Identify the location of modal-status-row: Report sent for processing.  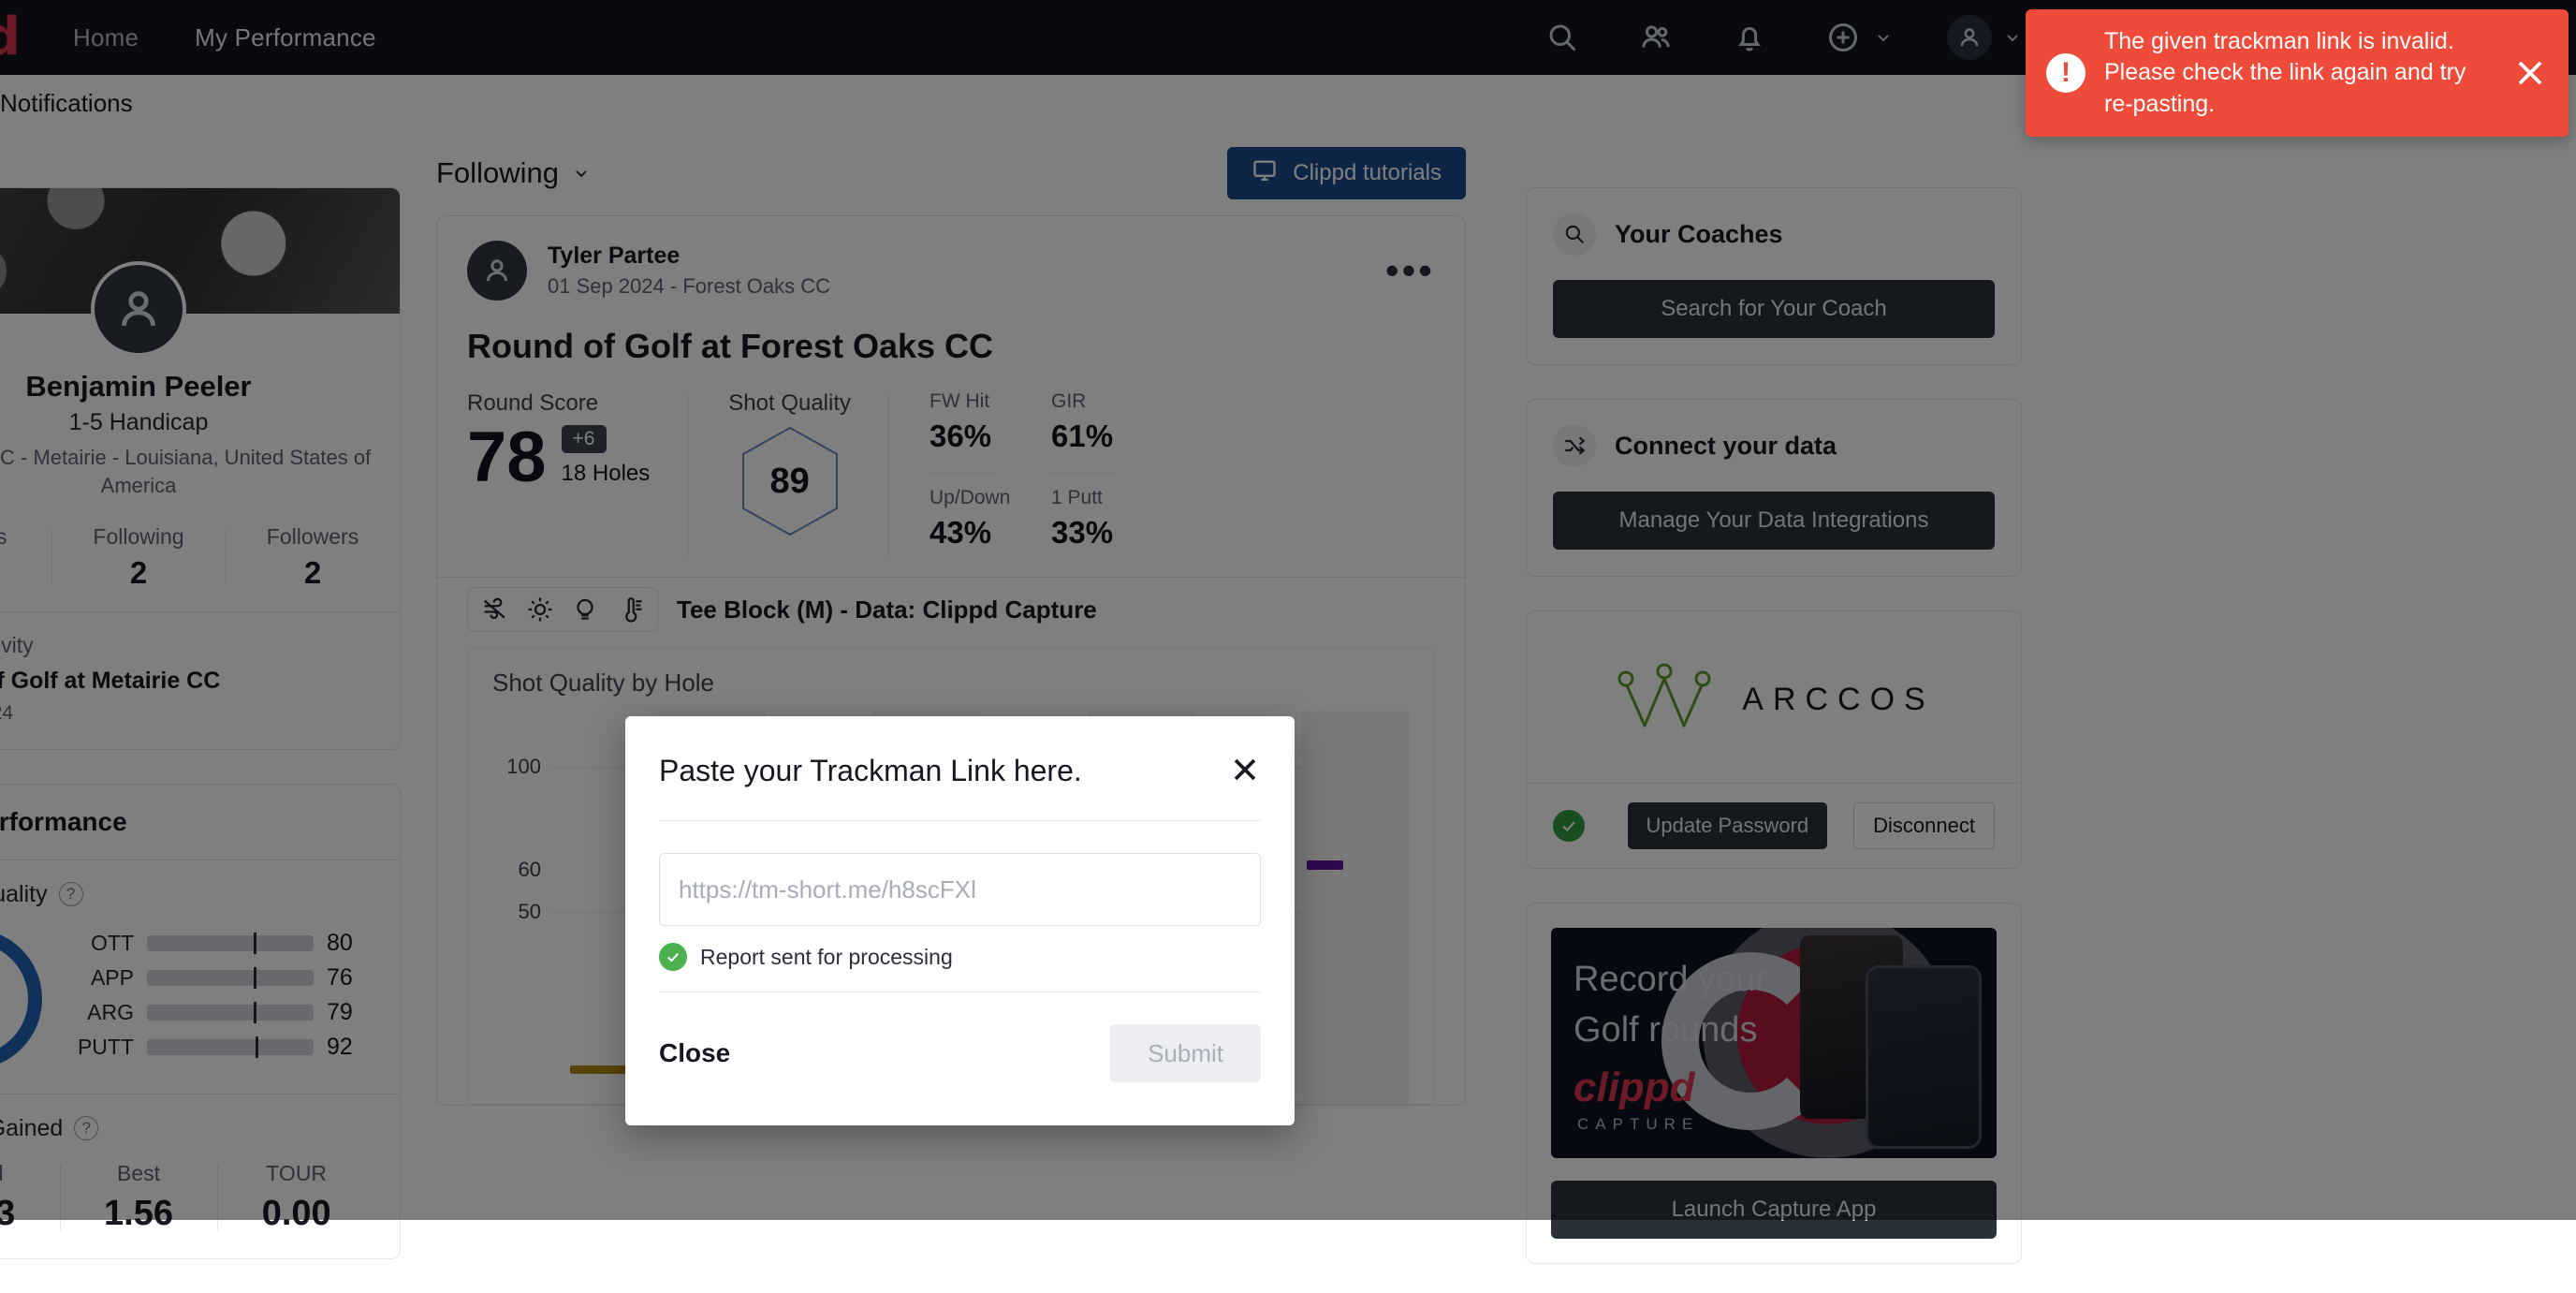
(960, 957).